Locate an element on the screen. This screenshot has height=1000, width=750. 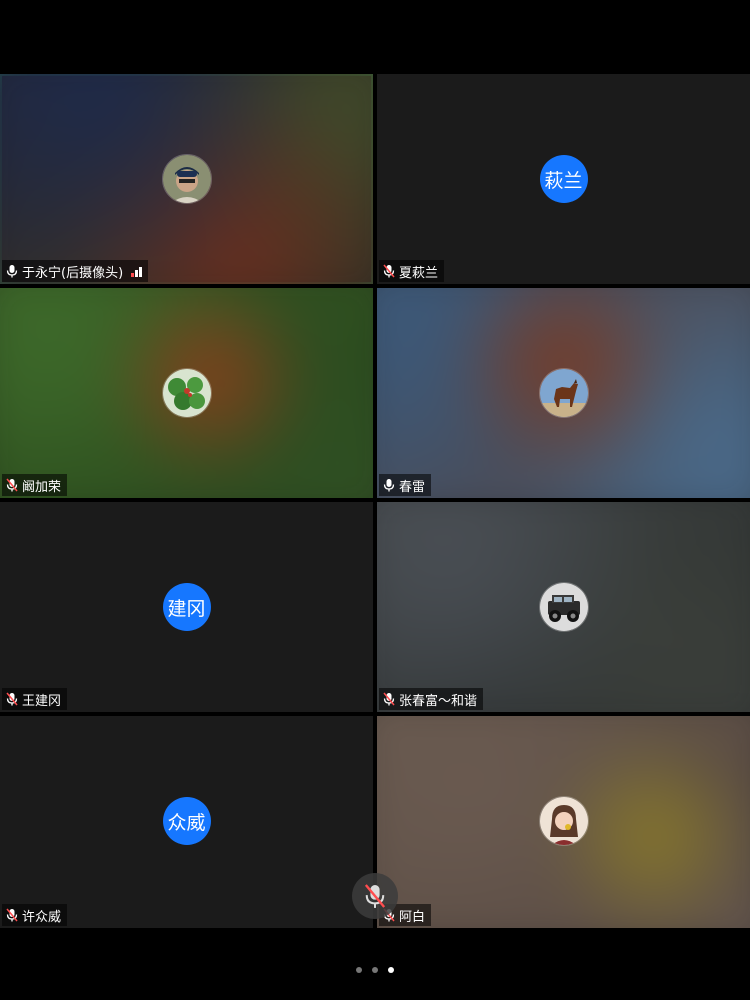
page-dot-current is located at coordinates (391, 970).